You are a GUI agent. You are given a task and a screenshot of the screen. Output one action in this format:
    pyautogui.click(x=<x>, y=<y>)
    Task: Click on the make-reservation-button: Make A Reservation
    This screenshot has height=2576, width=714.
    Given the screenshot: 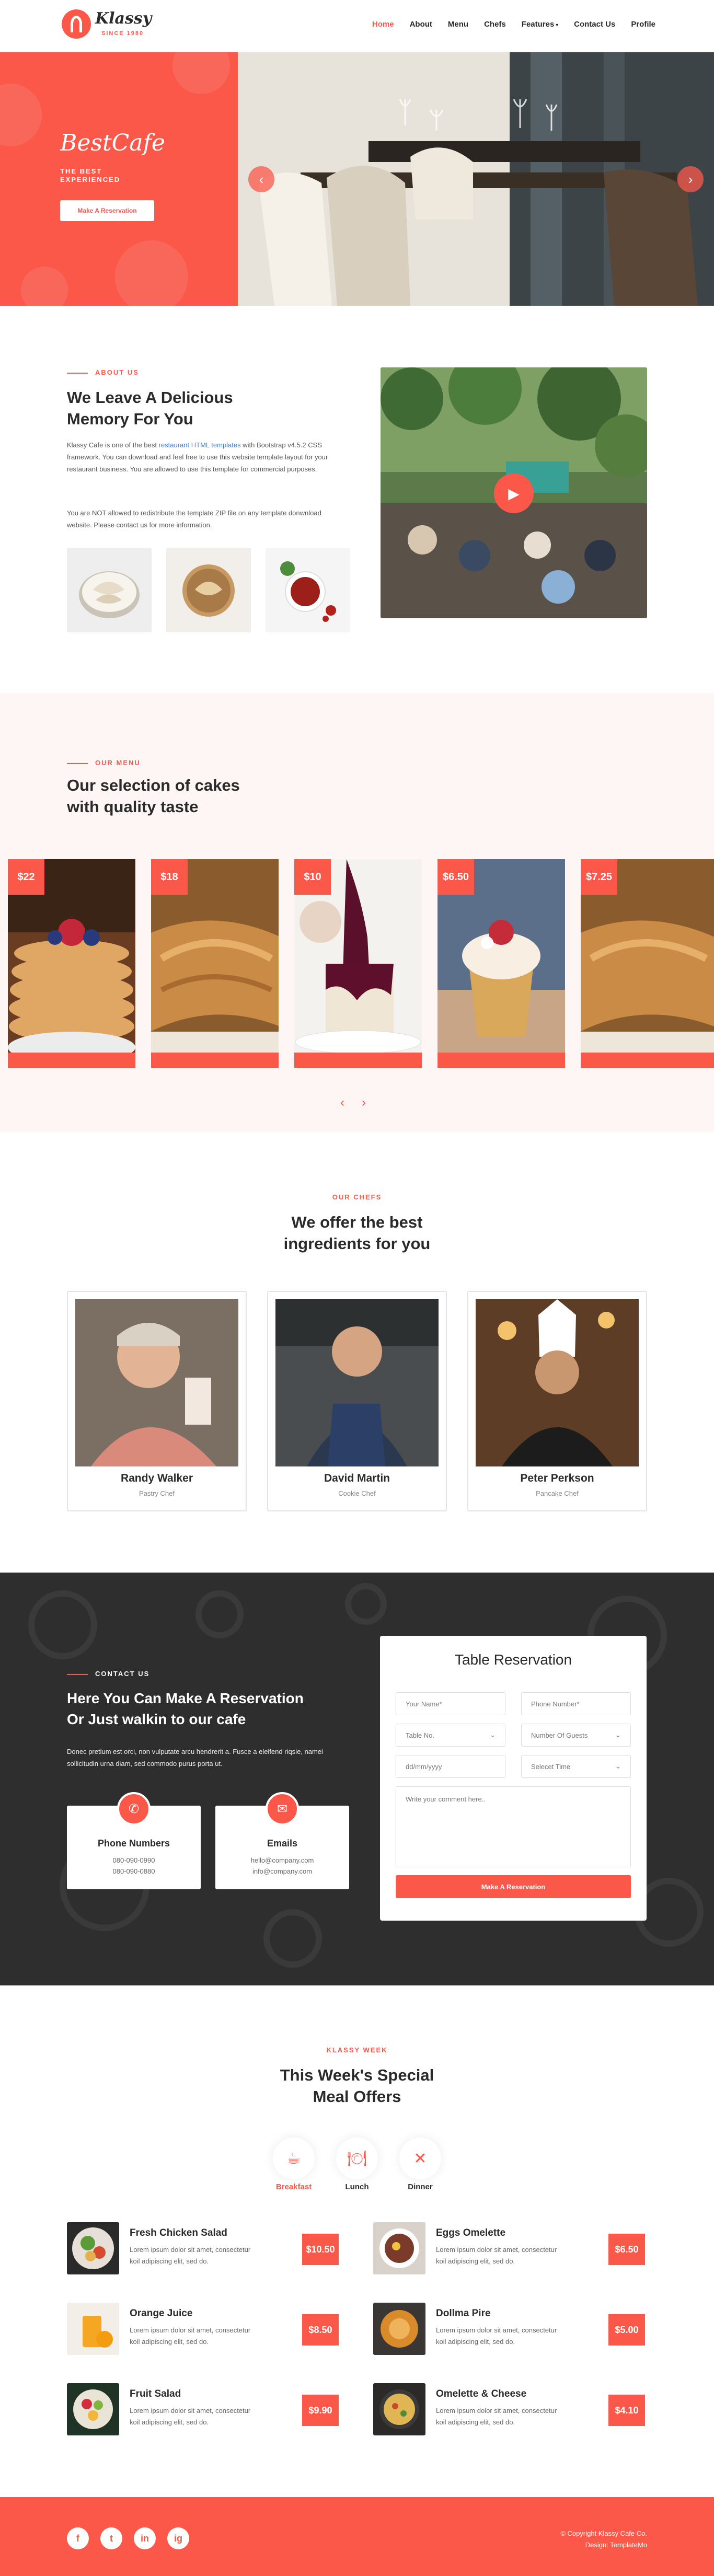 What is the action you would take?
    pyautogui.click(x=107, y=210)
    